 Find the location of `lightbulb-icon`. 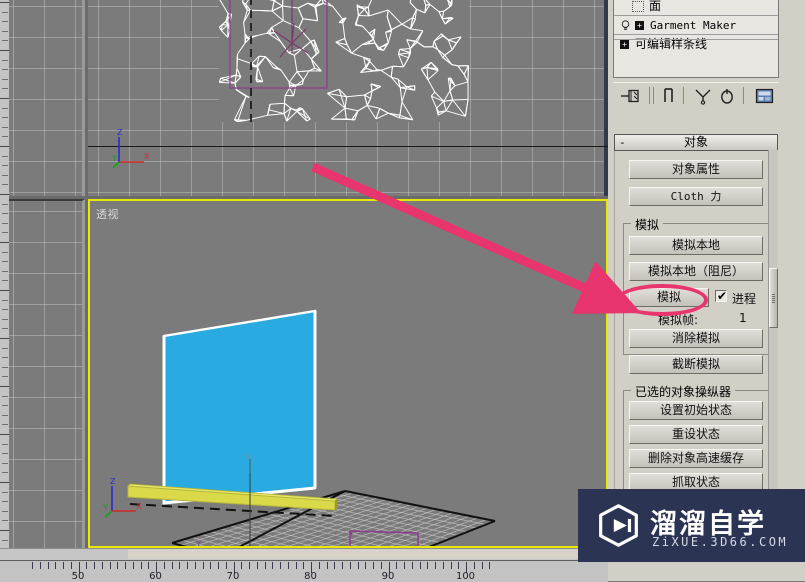

lightbulb-icon is located at coordinates (625, 25).